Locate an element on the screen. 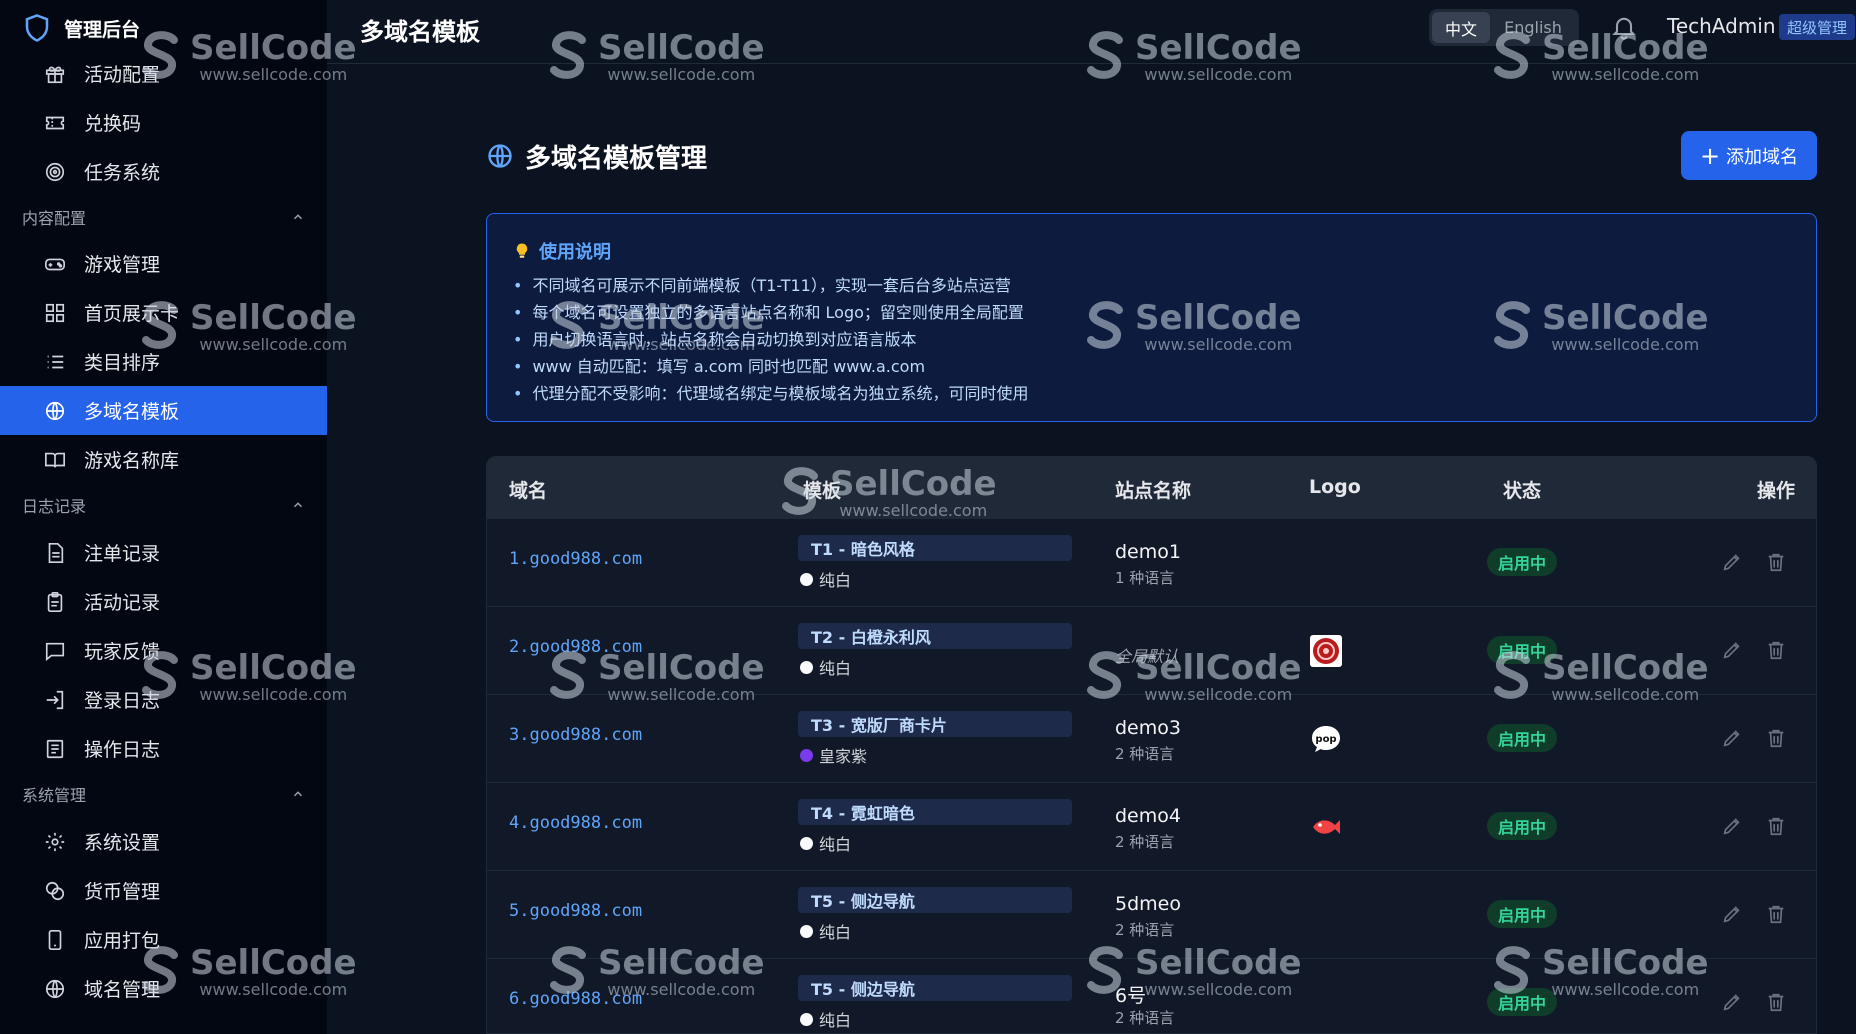 The height and width of the screenshot is (1034, 1856). sidebar-item-category-sort: 类目排序 is located at coordinates (163, 361).